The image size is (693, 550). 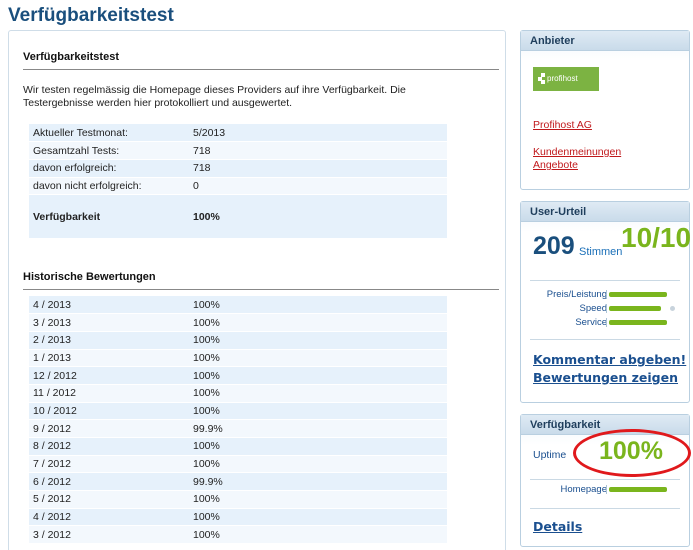 I want to click on table-row: 2 / 2013 100%, so click(x=238, y=340).